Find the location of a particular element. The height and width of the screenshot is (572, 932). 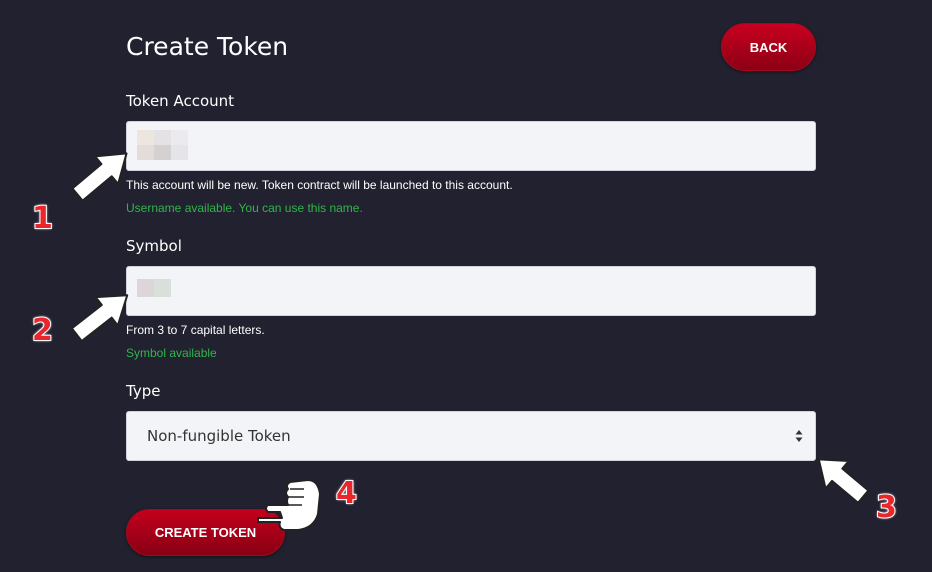

type-label: Type is located at coordinates (143, 391).